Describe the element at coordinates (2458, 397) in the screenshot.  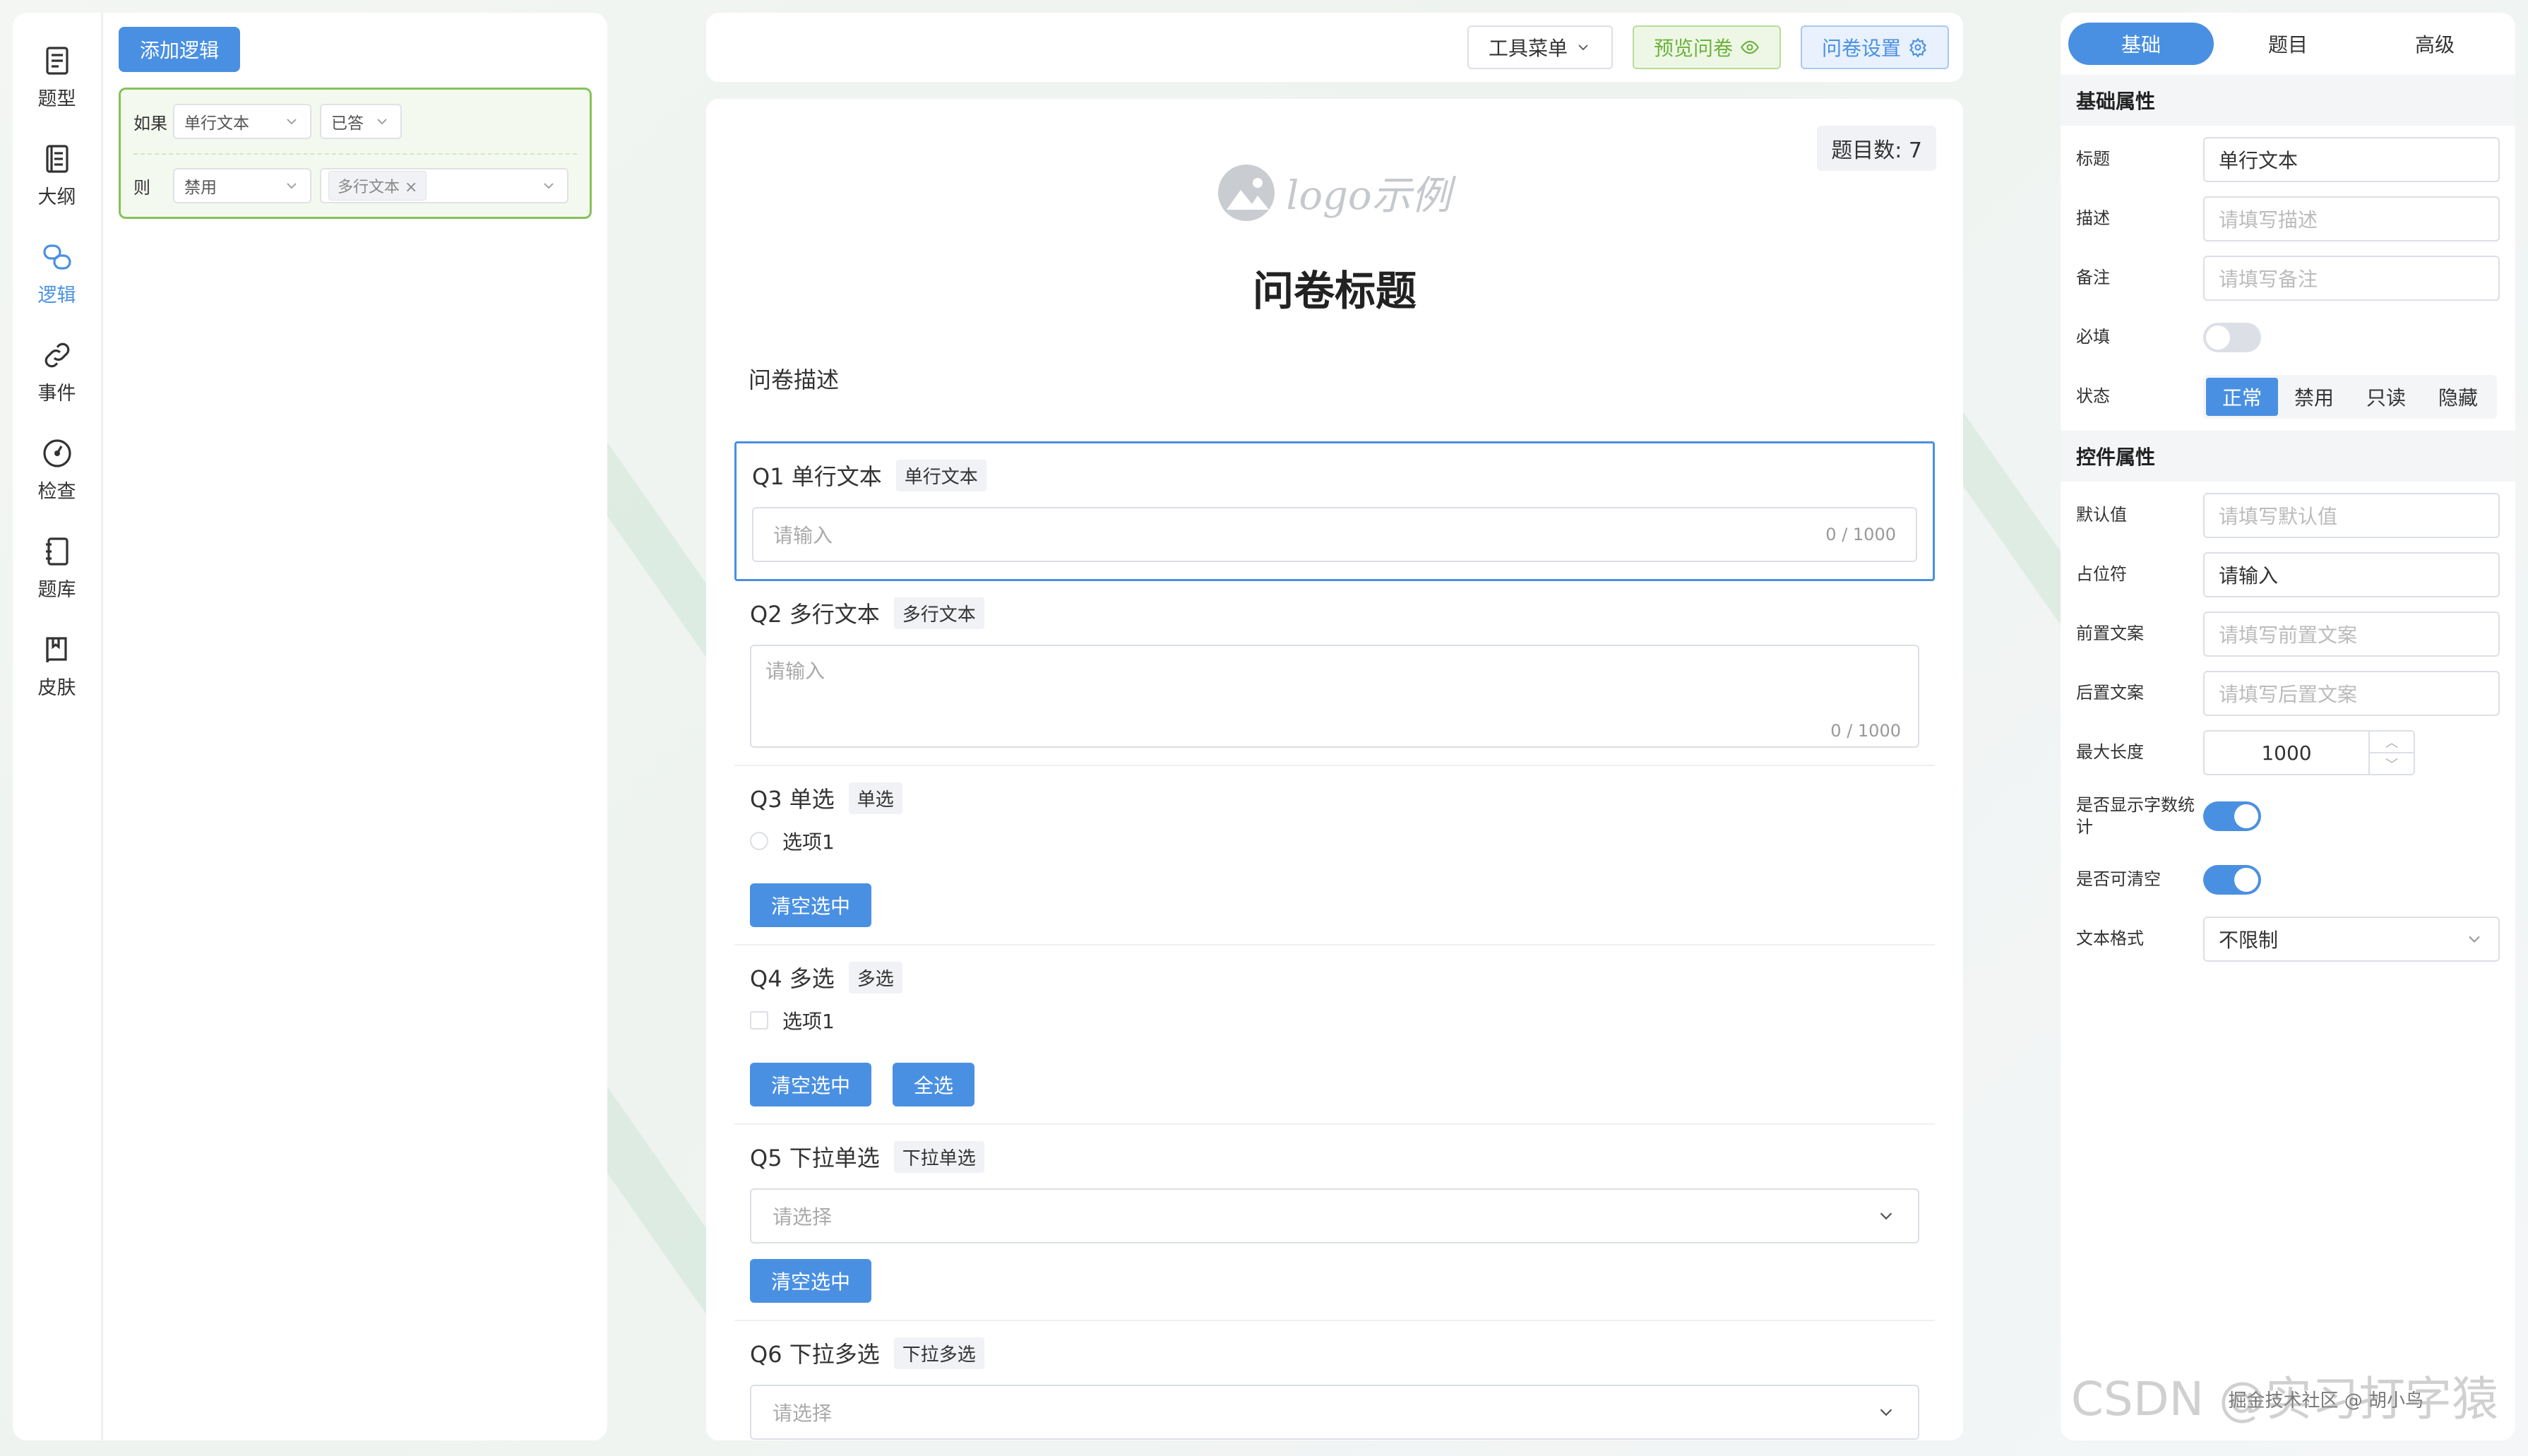
I see `status-hidden: 隐藏` at that location.